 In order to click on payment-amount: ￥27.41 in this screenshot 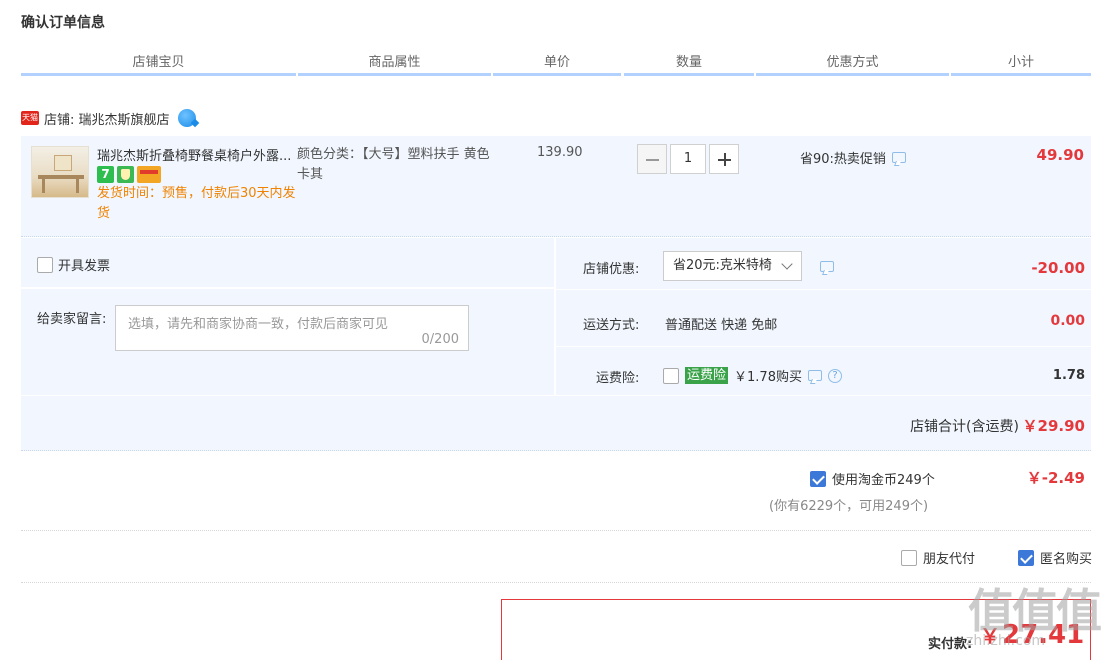, I will do `click(1032, 635)`.